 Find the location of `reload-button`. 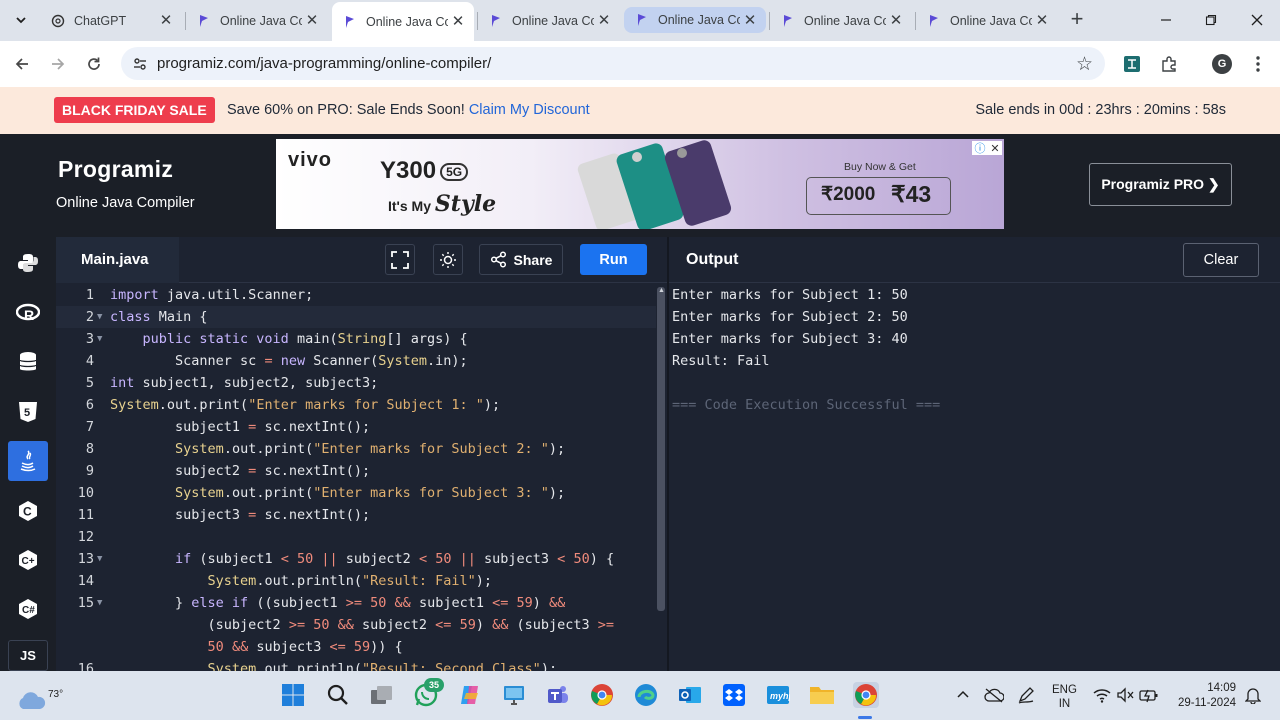

reload-button is located at coordinates (94, 64).